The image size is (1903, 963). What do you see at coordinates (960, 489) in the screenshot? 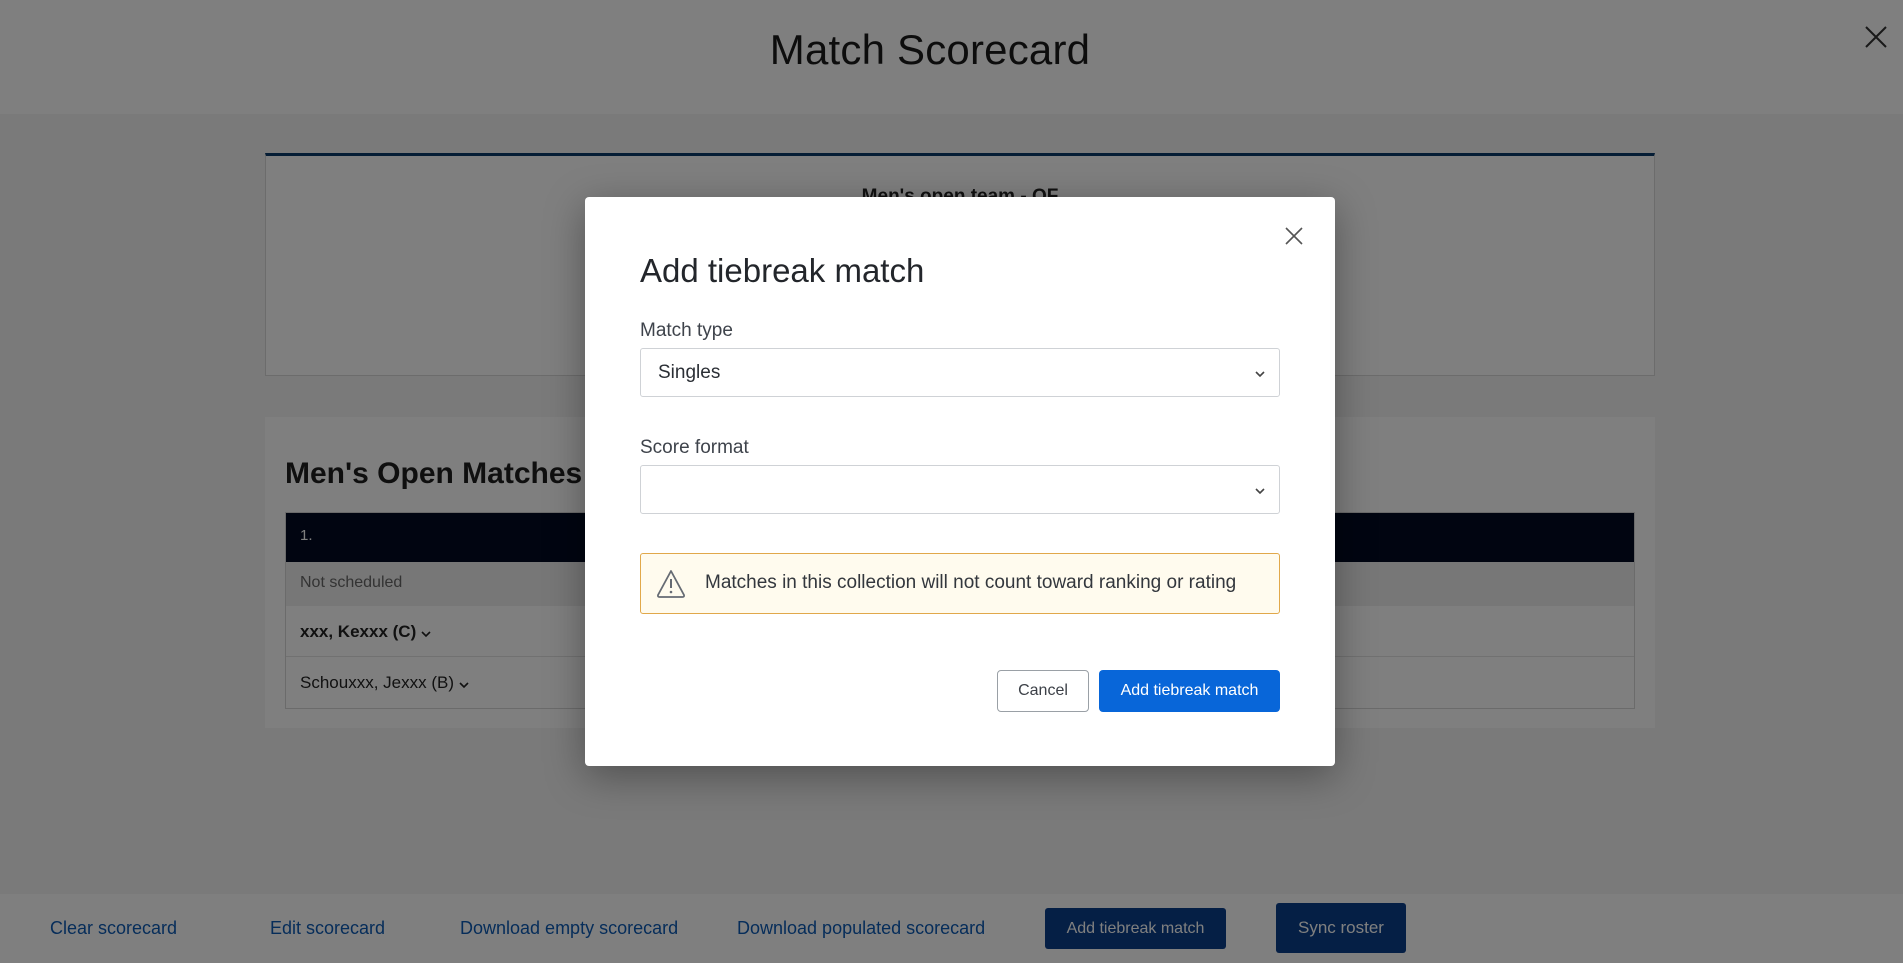
I see `score-format-select` at bounding box center [960, 489].